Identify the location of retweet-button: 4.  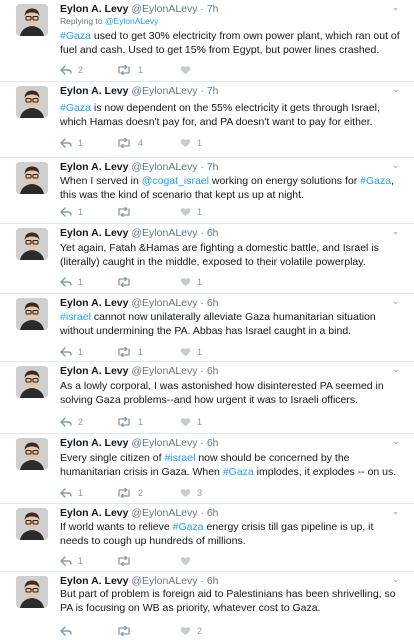
(129, 143).